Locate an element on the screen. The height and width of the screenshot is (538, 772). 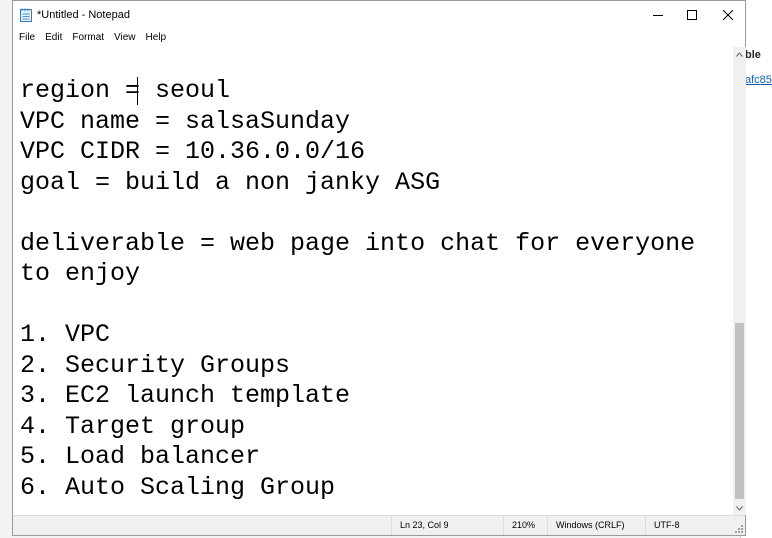
chevron-down-icon is located at coordinates (739, 508).